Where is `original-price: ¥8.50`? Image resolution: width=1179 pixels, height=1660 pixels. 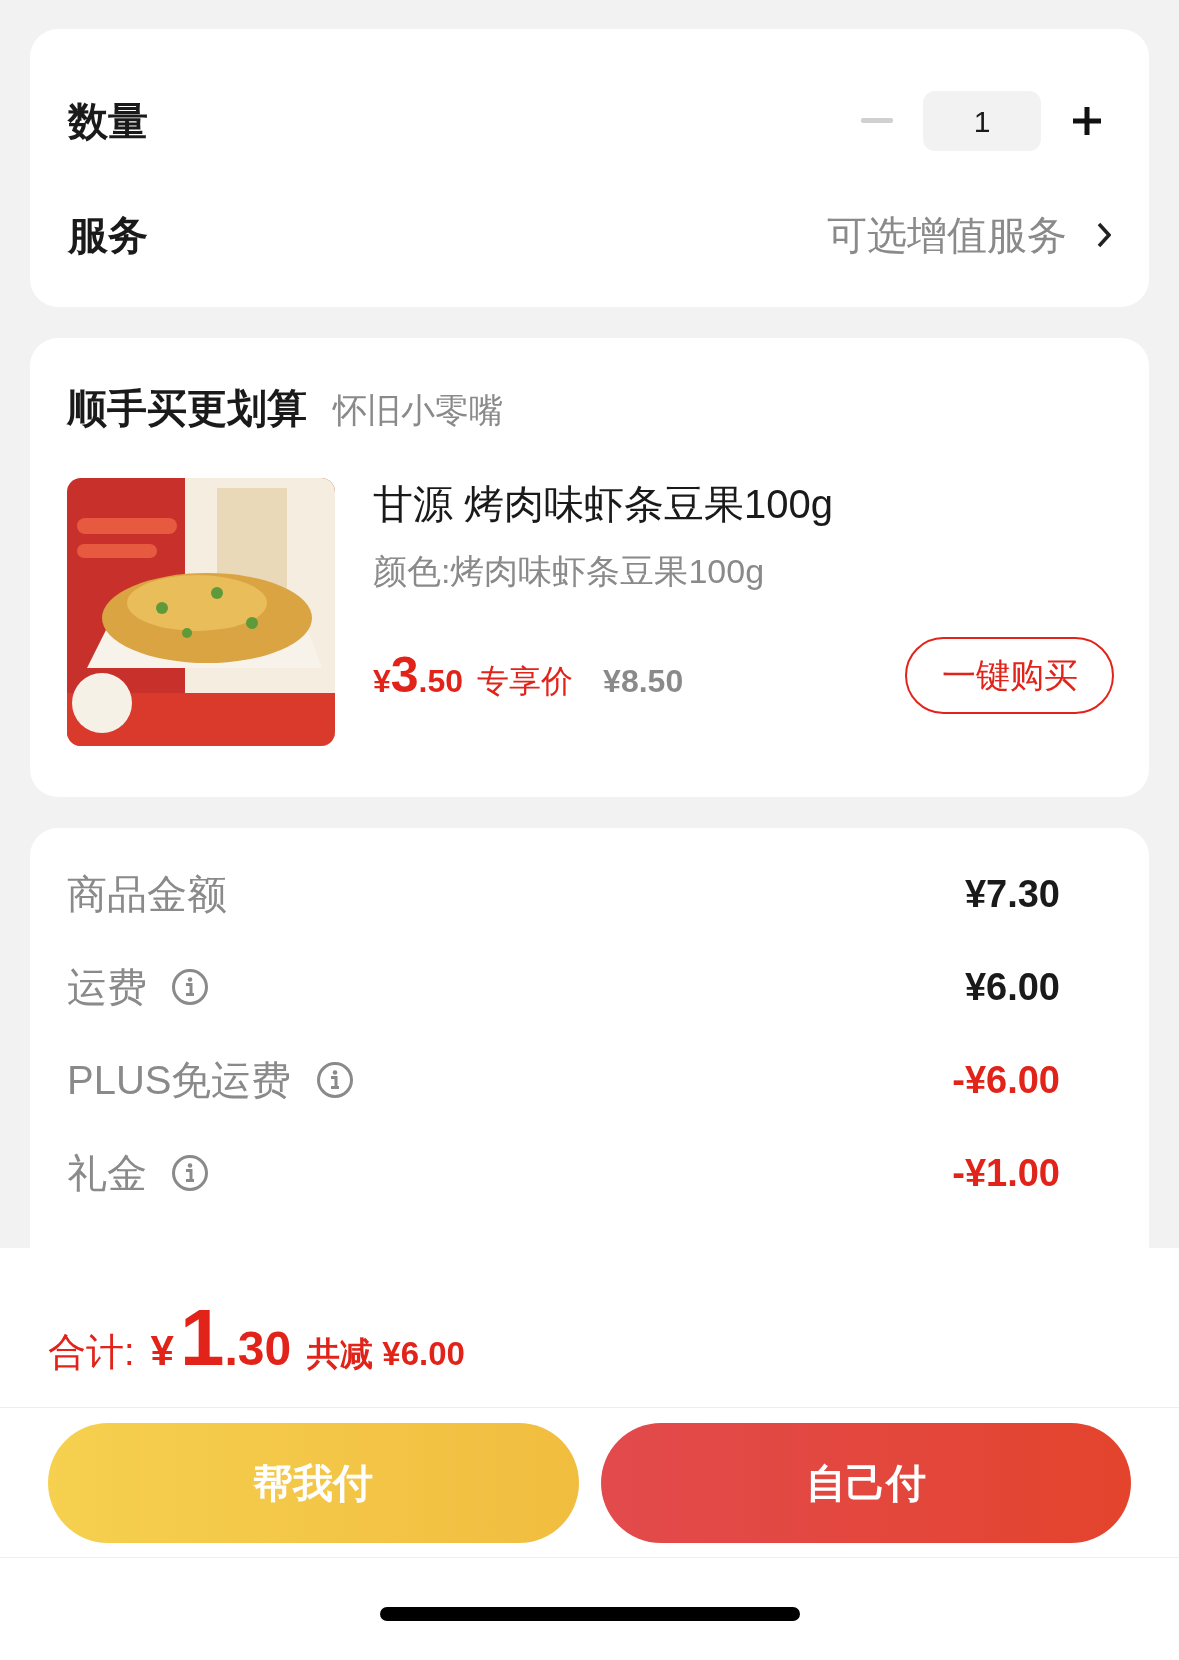 original-price: ¥8.50 is located at coordinates (643, 681).